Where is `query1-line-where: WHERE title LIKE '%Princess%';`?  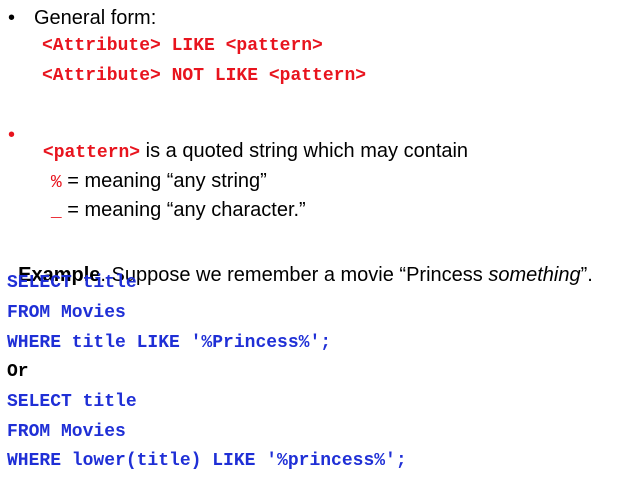
query1-line-where: WHERE title LIKE '%Princess%'; is located at coordinates (169, 343).